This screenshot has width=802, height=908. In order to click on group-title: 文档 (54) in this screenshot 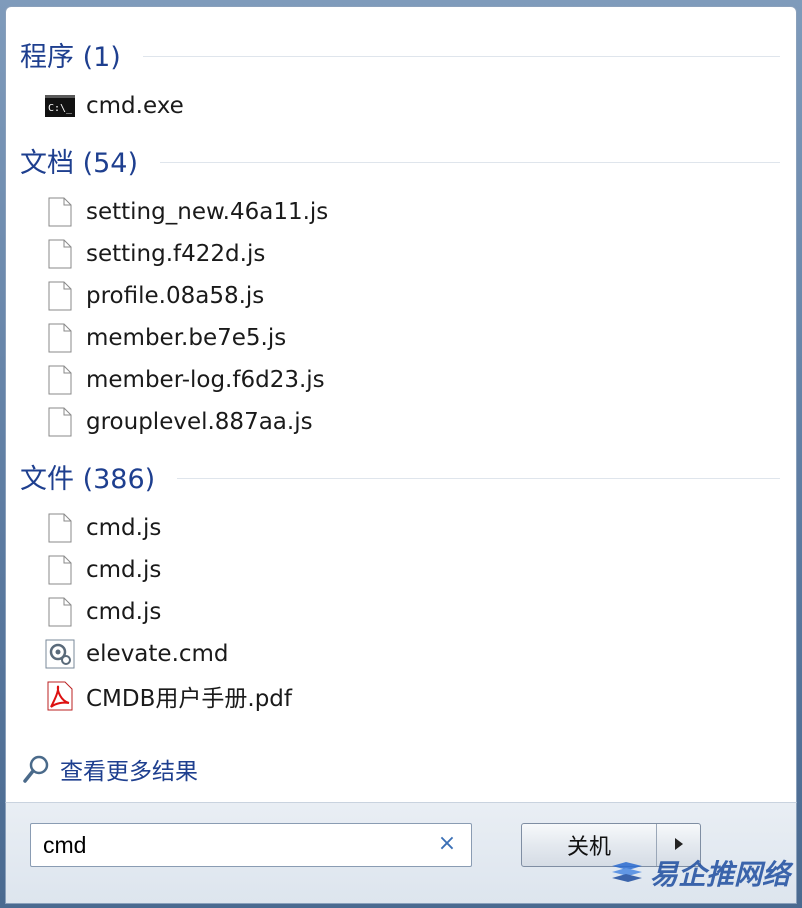, I will do `click(79, 163)`.